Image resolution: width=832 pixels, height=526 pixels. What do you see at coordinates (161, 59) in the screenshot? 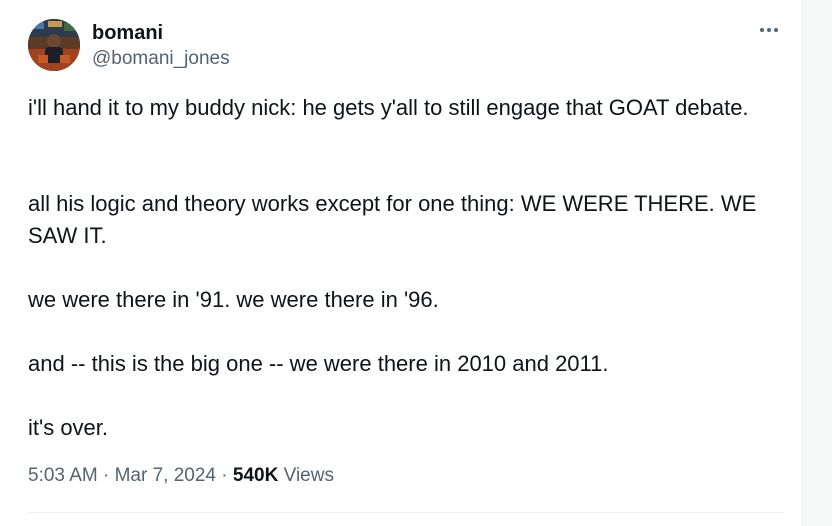
I see `author-handle: @bomani_jones` at bounding box center [161, 59].